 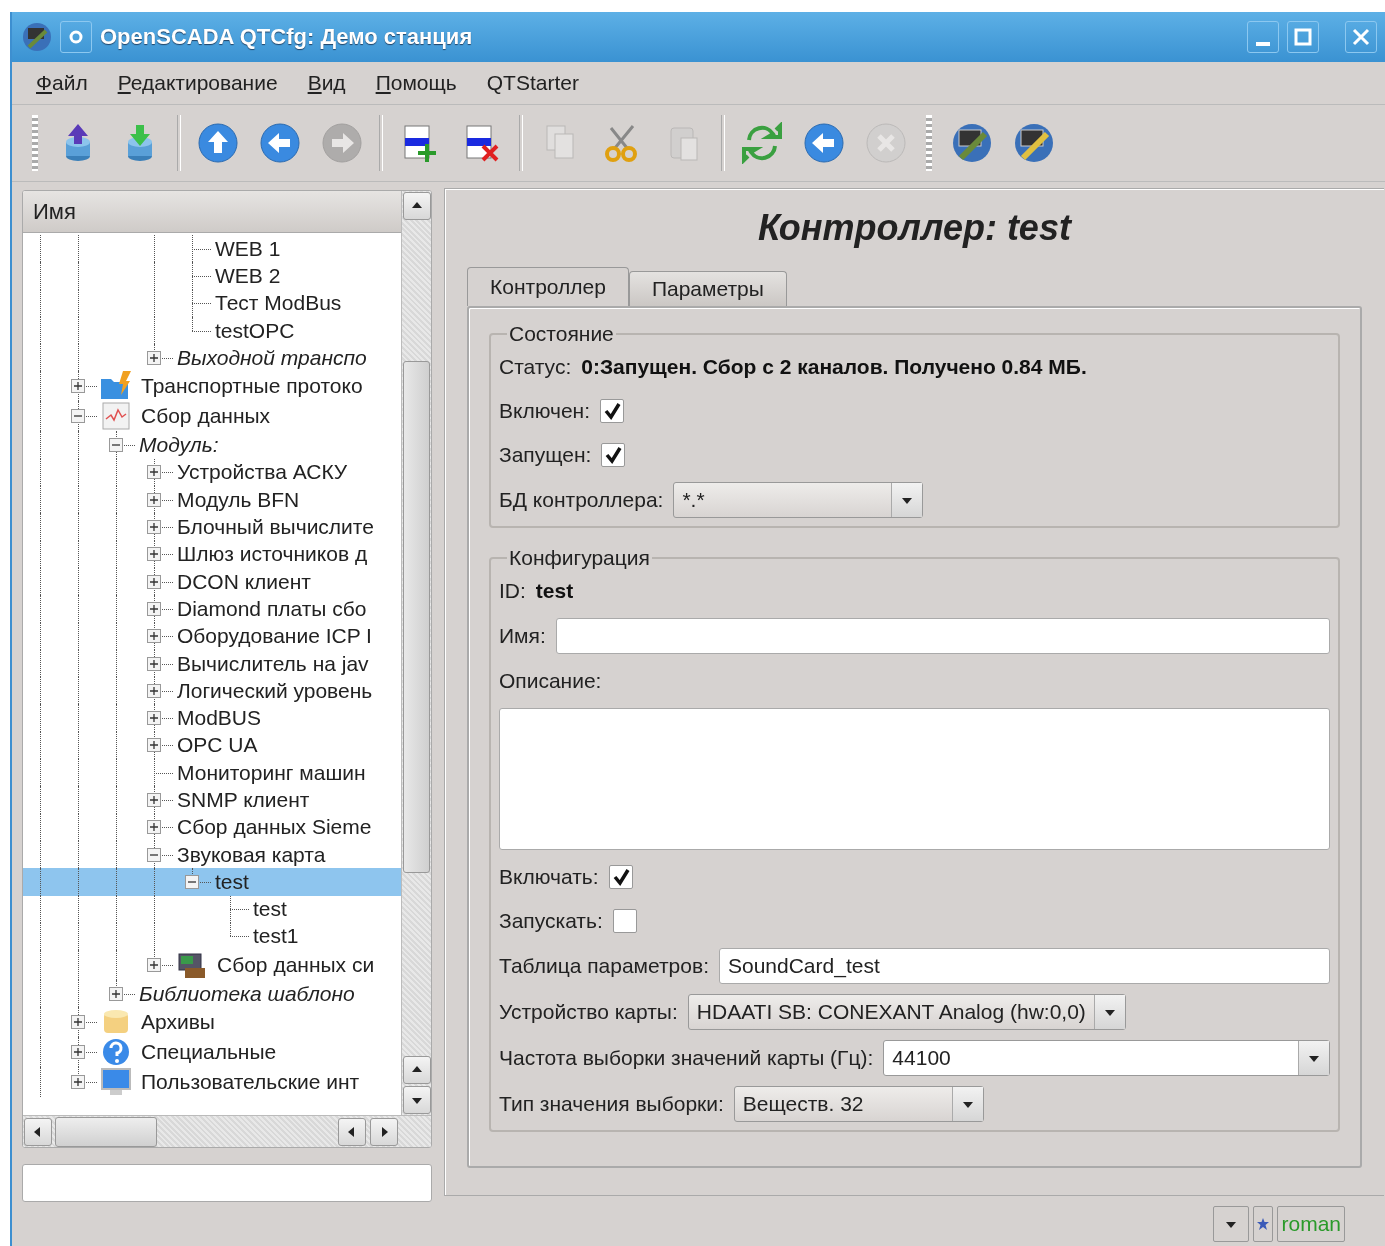 I want to click on dropdown: 44100, so click(x=1106, y=1058).